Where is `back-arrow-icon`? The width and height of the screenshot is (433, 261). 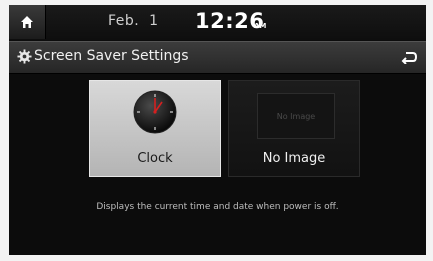
back-arrow-icon is located at coordinates (409, 58).